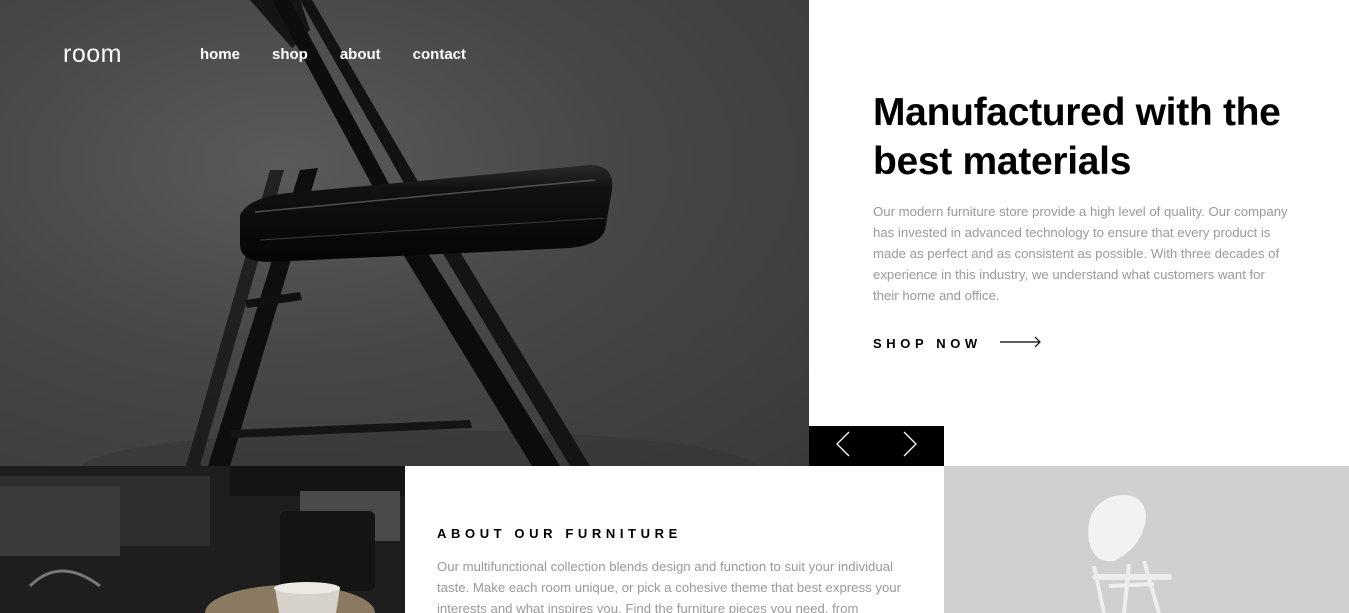 This screenshot has height=613, width=1349. I want to click on nav-link-contact: contact, so click(439, 54).